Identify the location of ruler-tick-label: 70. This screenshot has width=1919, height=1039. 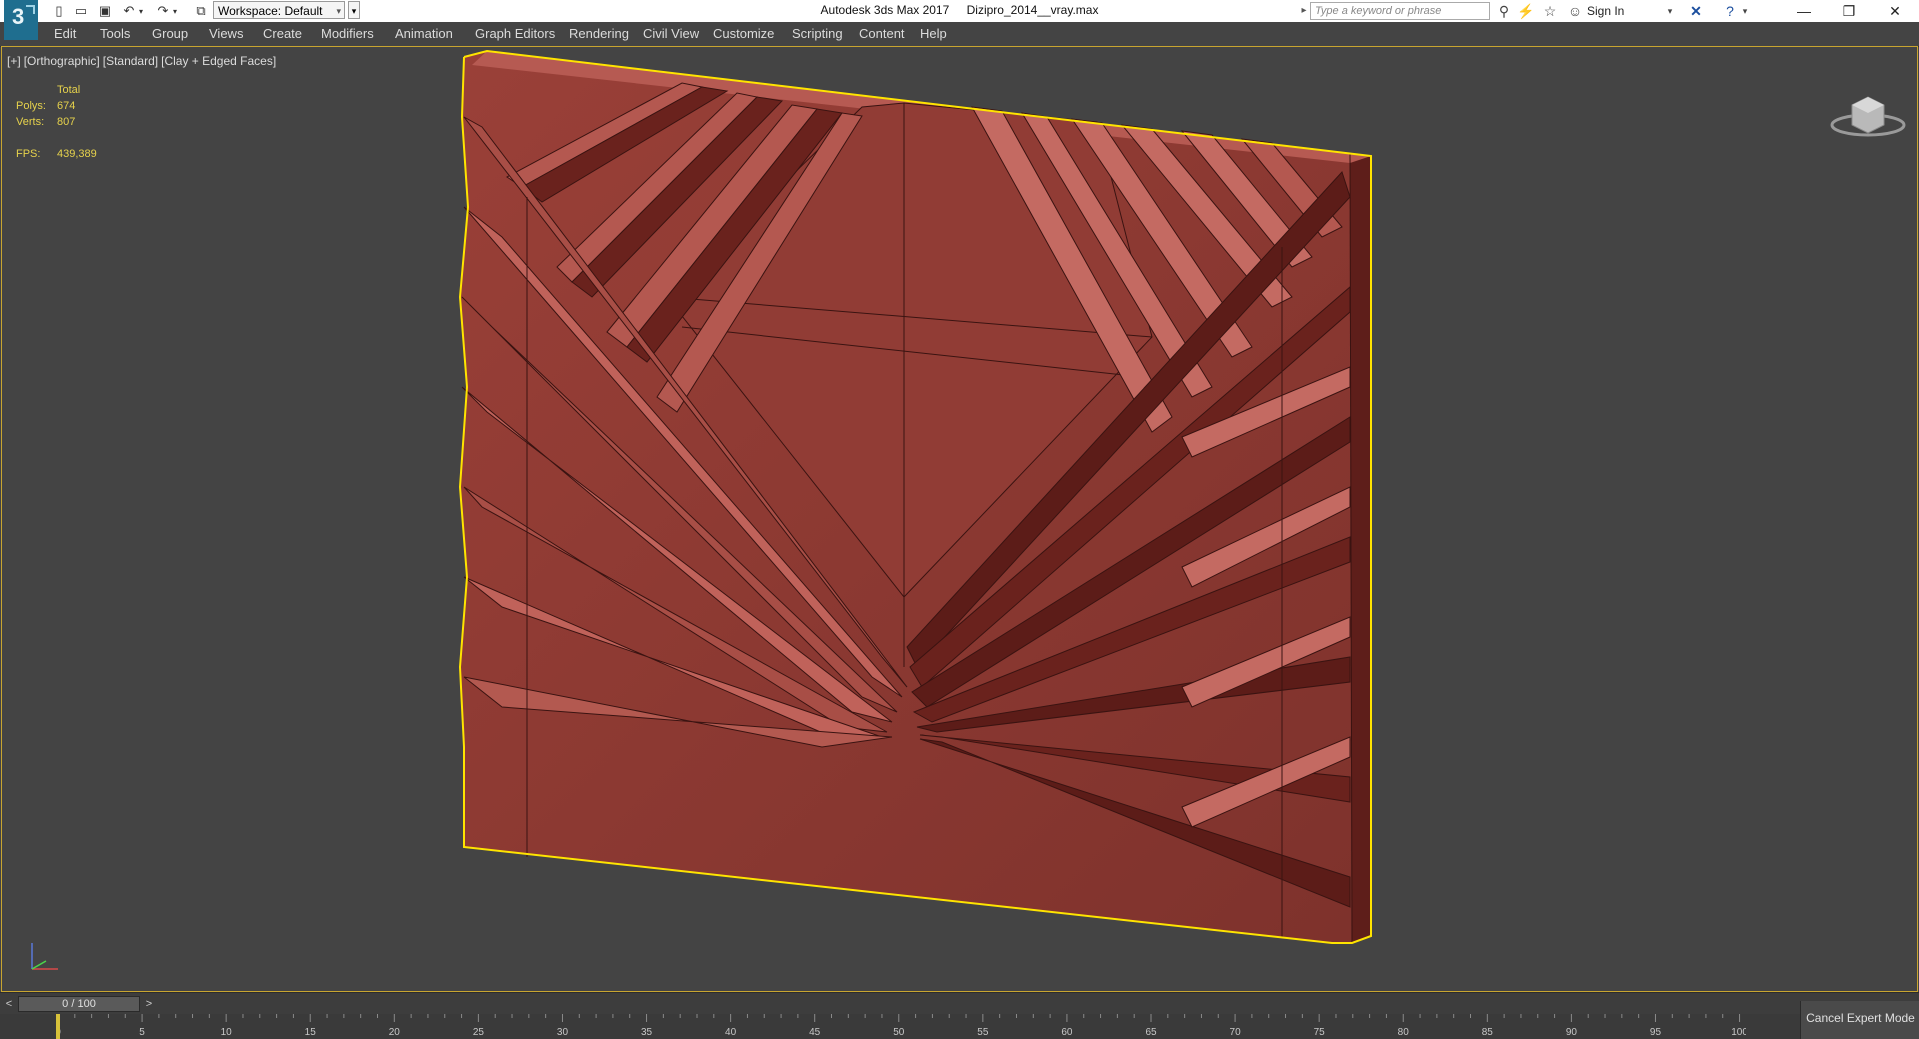
(1236, 1032).